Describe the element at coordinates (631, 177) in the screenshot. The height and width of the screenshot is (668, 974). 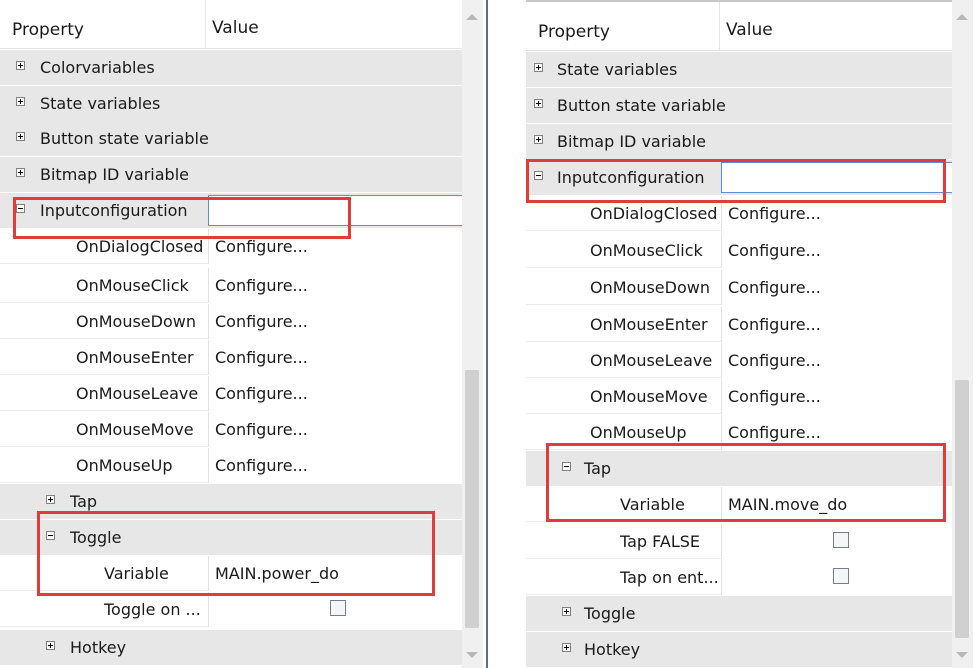
I see `category-label: Inputconfiguration` at that location.